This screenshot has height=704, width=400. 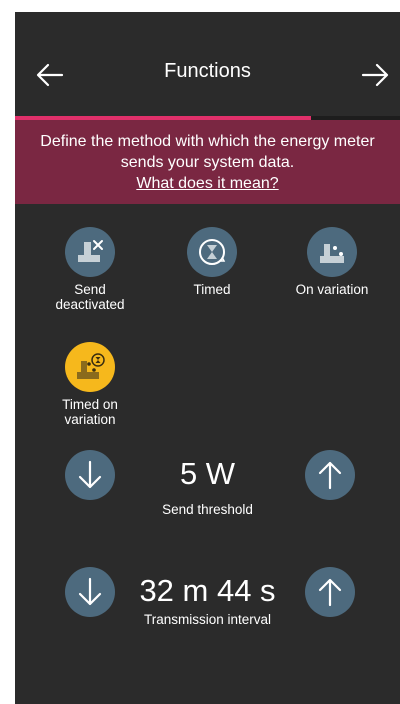 I want to click on interval-decrease-button, so click(x=90, y=592).